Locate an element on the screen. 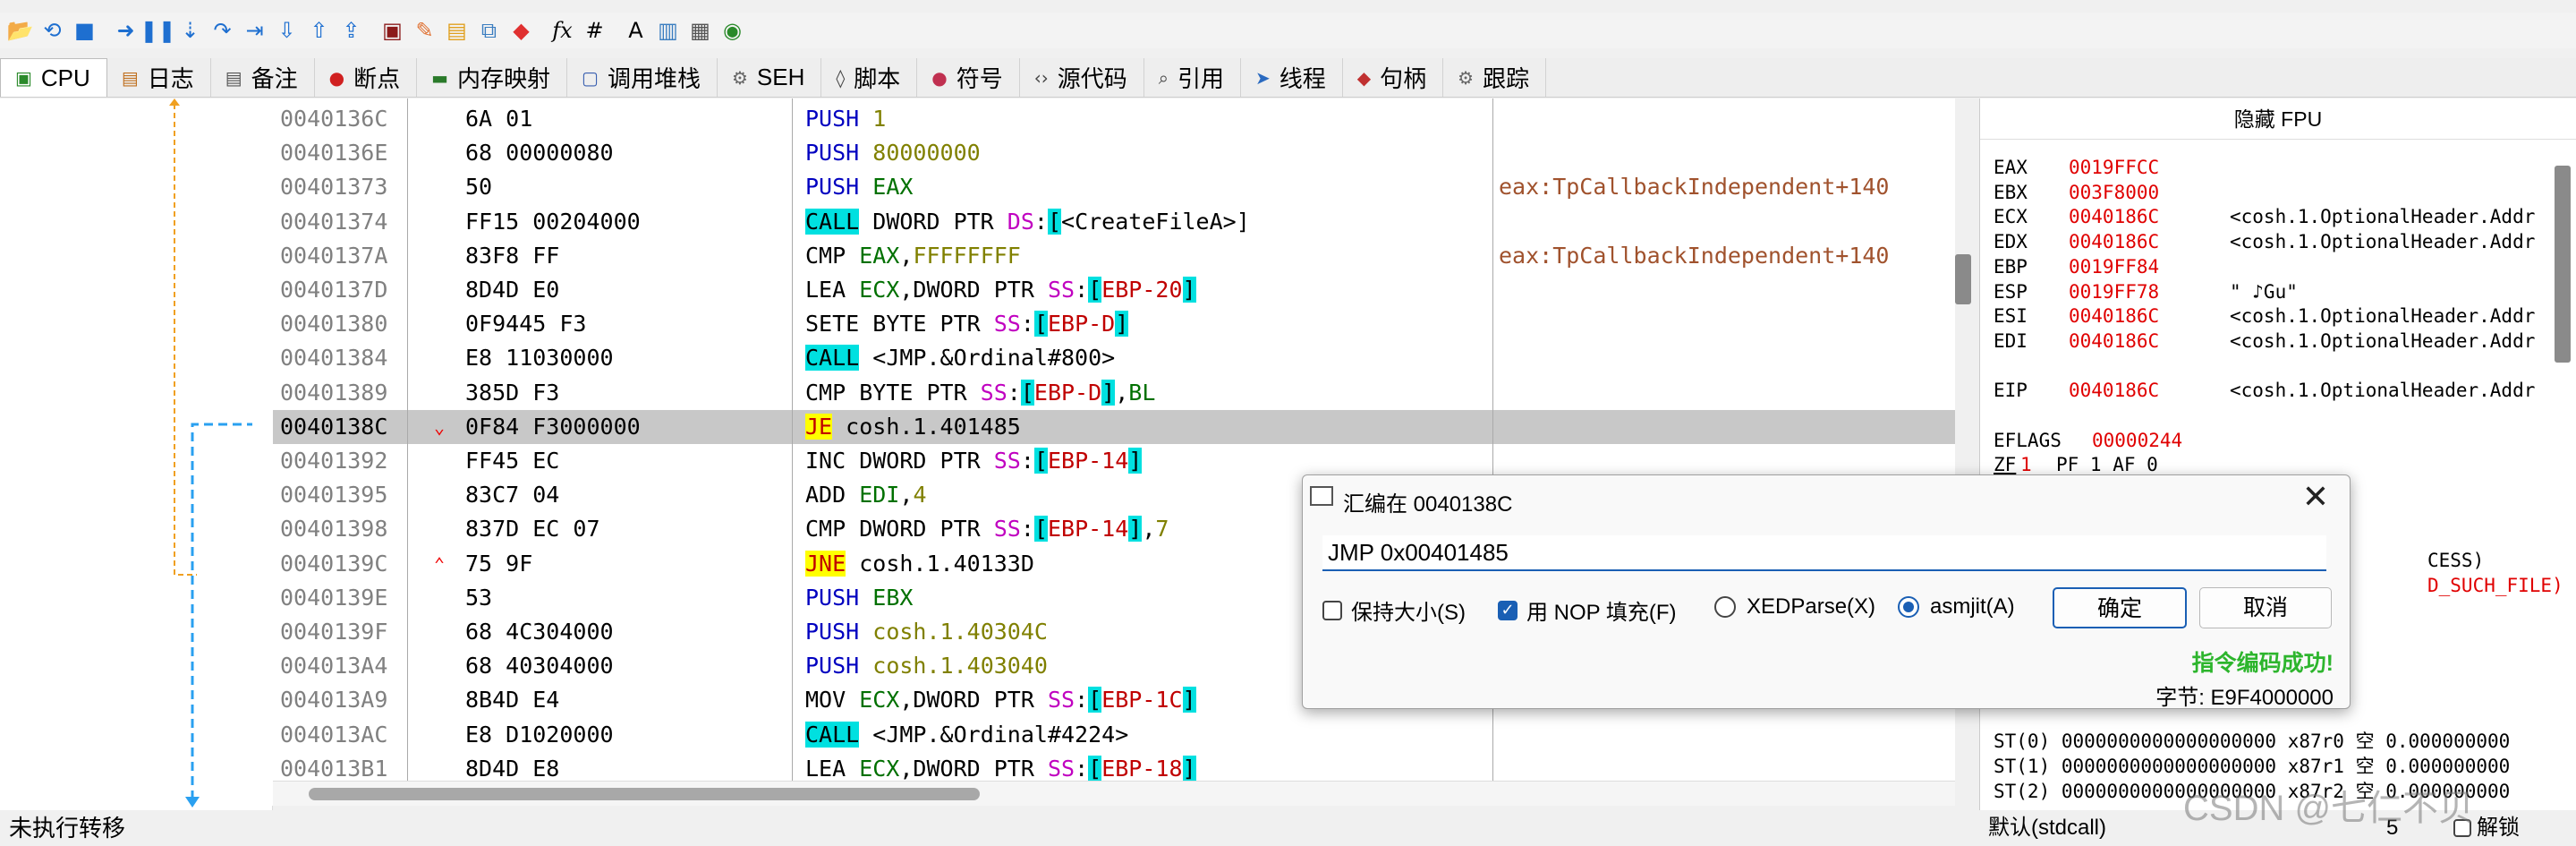  operand: EBP-18 is located at coordinates (1142, 768).